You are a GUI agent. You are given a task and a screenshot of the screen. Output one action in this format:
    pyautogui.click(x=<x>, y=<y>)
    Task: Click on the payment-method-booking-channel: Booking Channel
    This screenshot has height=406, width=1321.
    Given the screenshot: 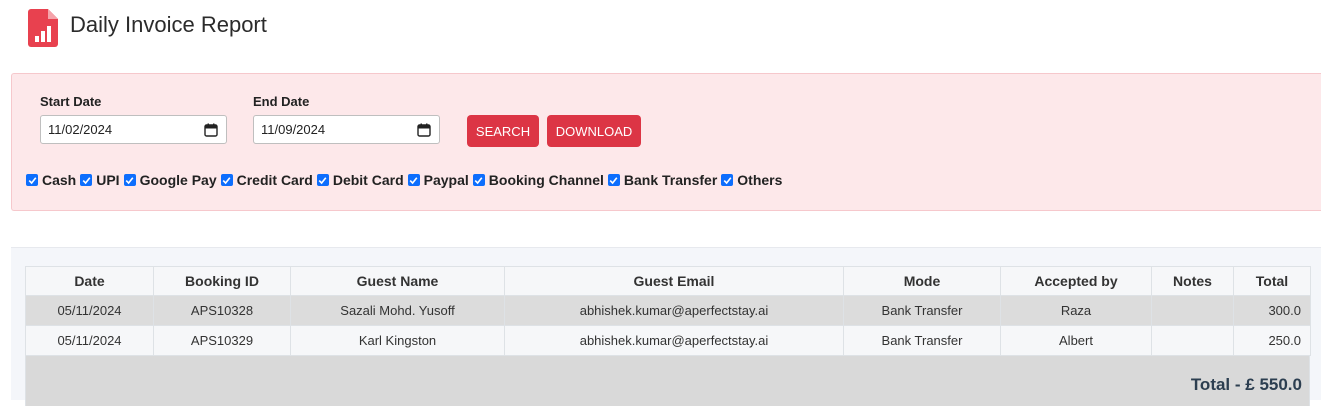 What is the action you would take?
    pyautogui.click(x=538, y=180)
    